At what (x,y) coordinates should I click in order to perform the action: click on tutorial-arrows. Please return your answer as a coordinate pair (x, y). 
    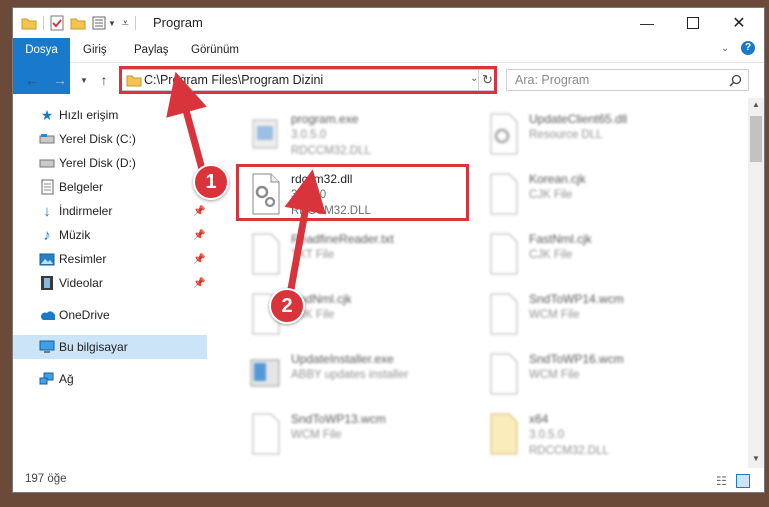
    Looking at the image, I should click on (246, 186).